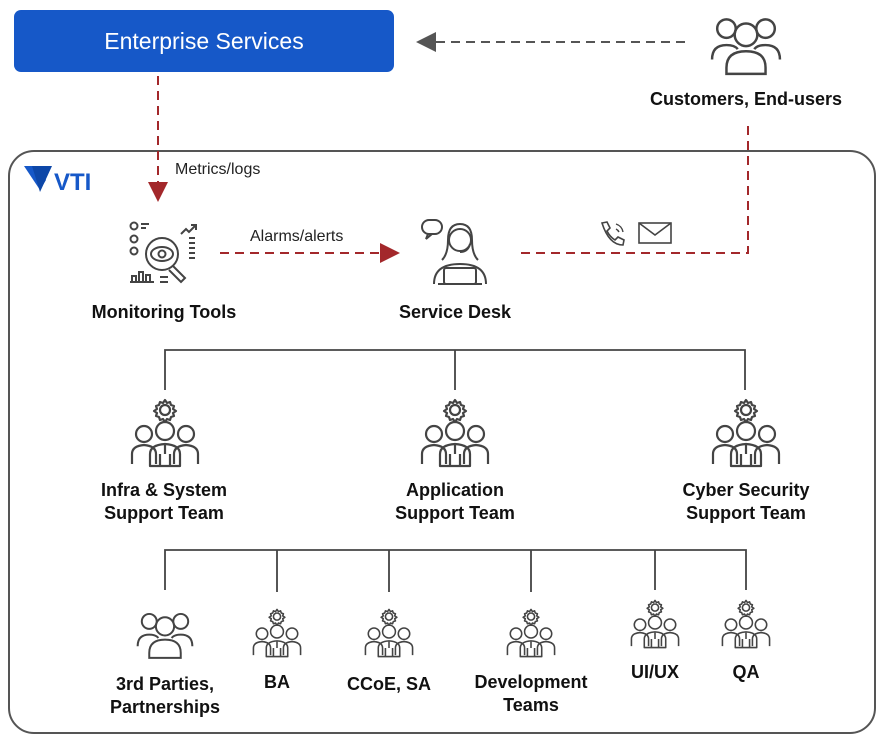  I want to click on subteam-label: UI/UX, so click(655, 672).